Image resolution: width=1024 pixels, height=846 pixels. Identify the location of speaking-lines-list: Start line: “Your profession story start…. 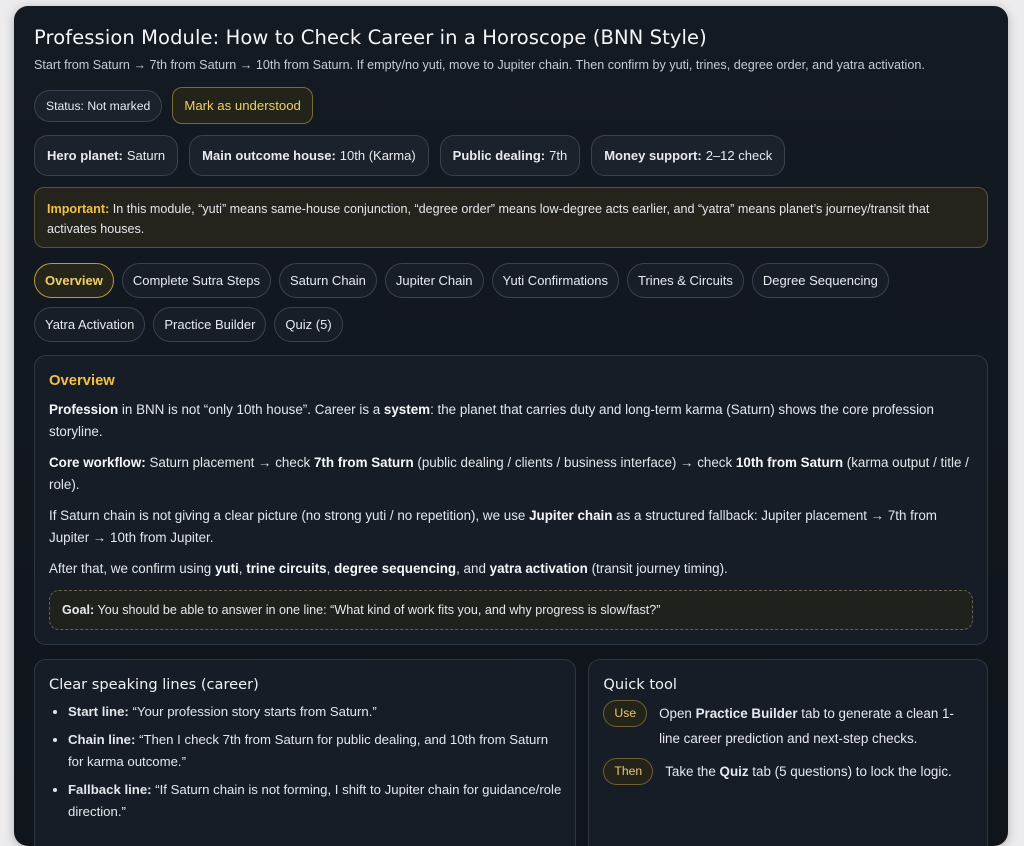
(305, 762).